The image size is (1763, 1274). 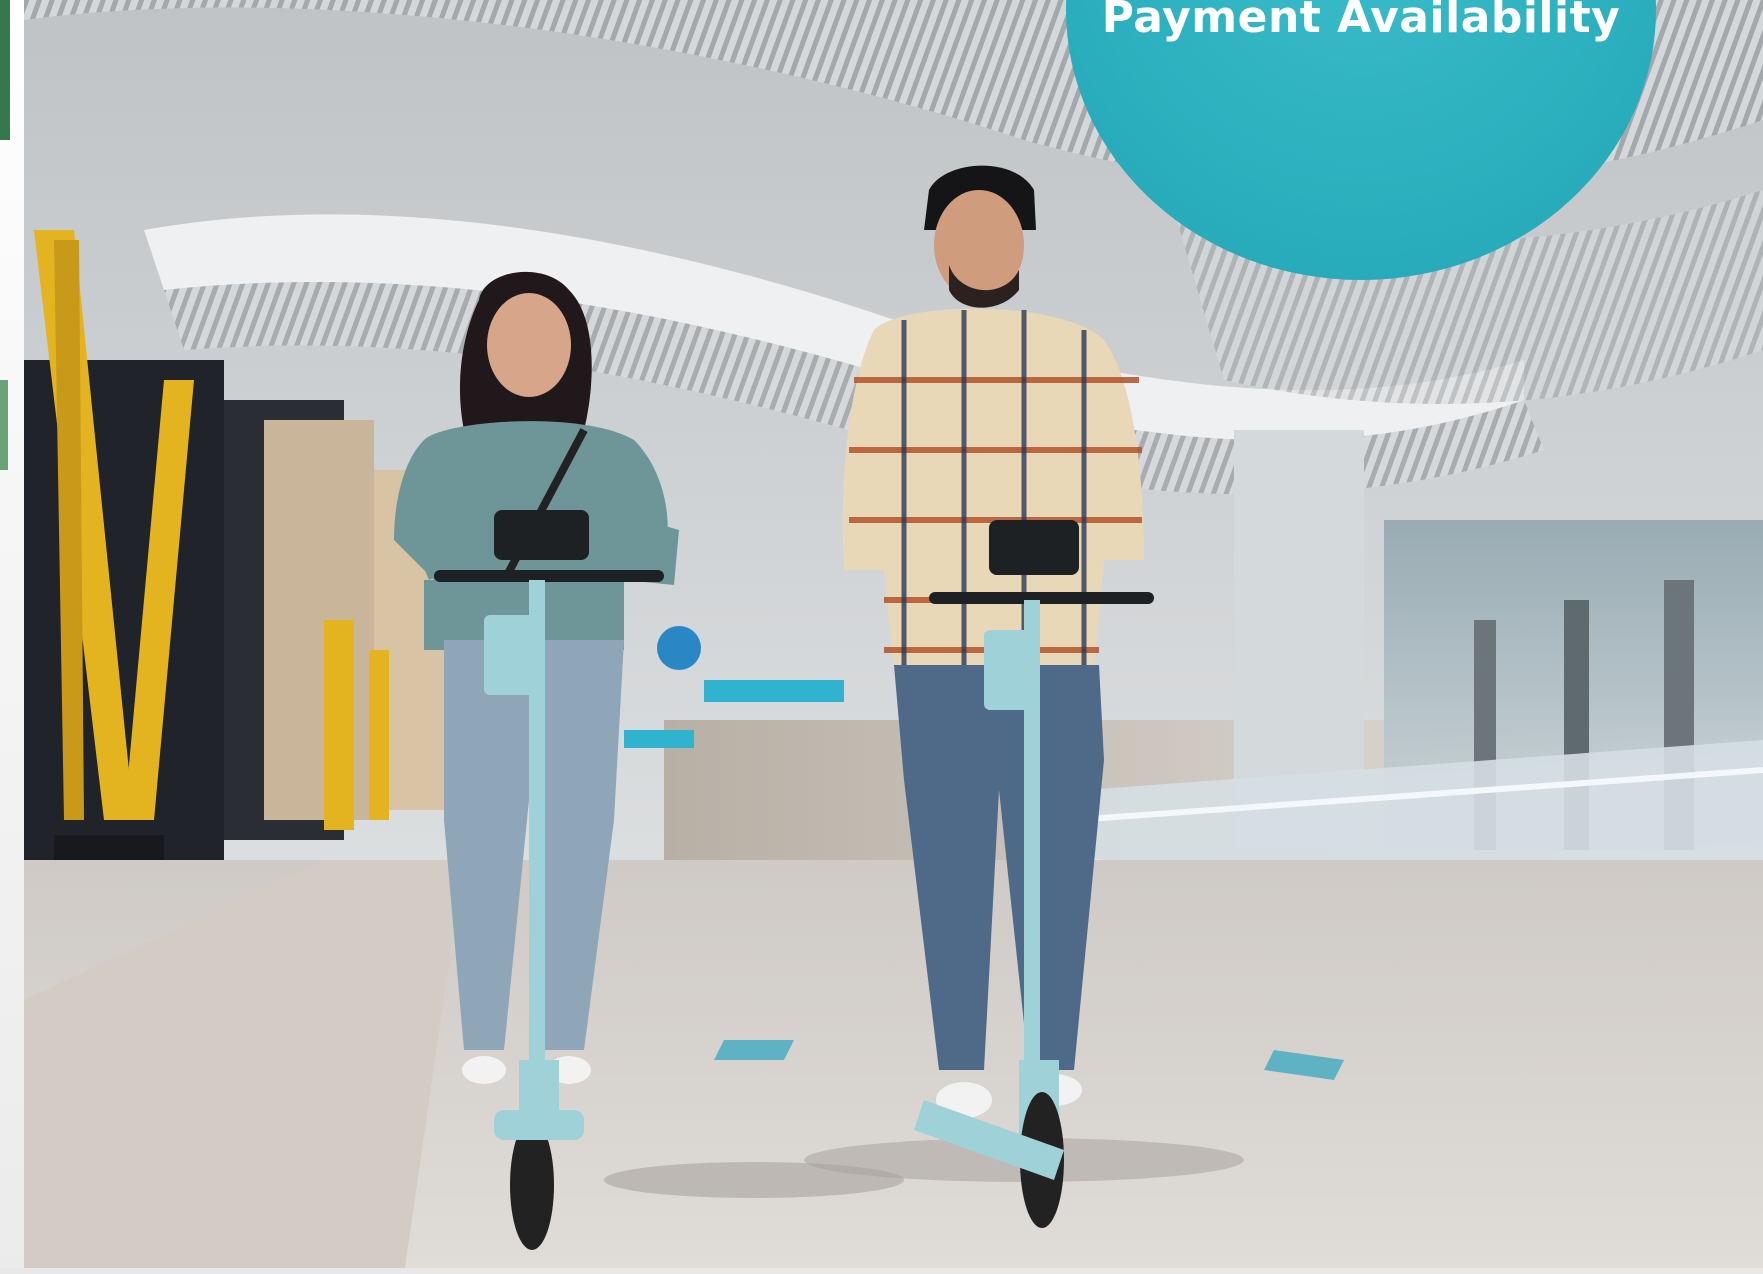 What do you see at coordinates (1361, 21) in the screenshot?
I see `badge-title: Payment Availability` at bounding box center [1361, 21].